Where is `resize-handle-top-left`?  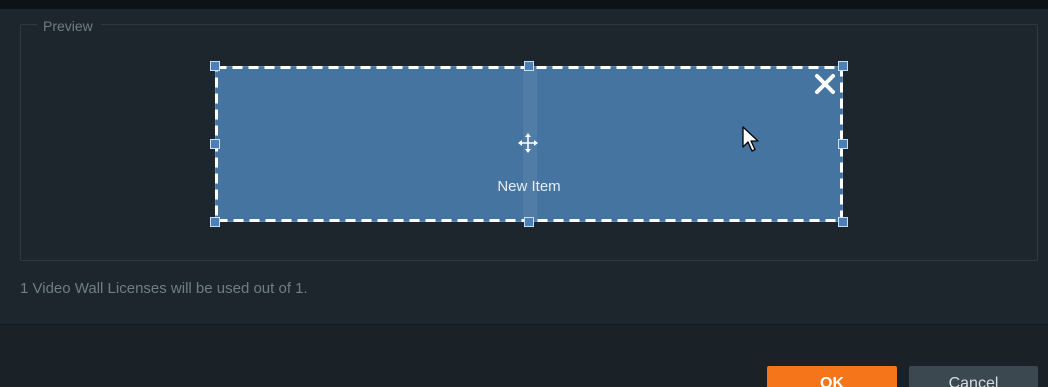 resize-handle-top-left is located at coordinates (215, 66).